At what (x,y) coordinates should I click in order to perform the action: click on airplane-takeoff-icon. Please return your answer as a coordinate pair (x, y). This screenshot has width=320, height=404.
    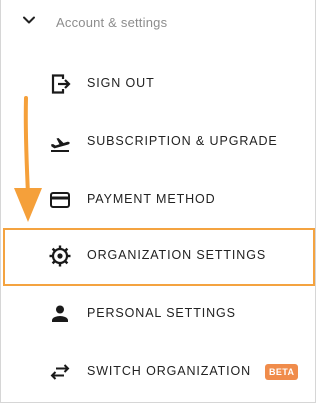
    Looking at the image, I should click on (60, 145).